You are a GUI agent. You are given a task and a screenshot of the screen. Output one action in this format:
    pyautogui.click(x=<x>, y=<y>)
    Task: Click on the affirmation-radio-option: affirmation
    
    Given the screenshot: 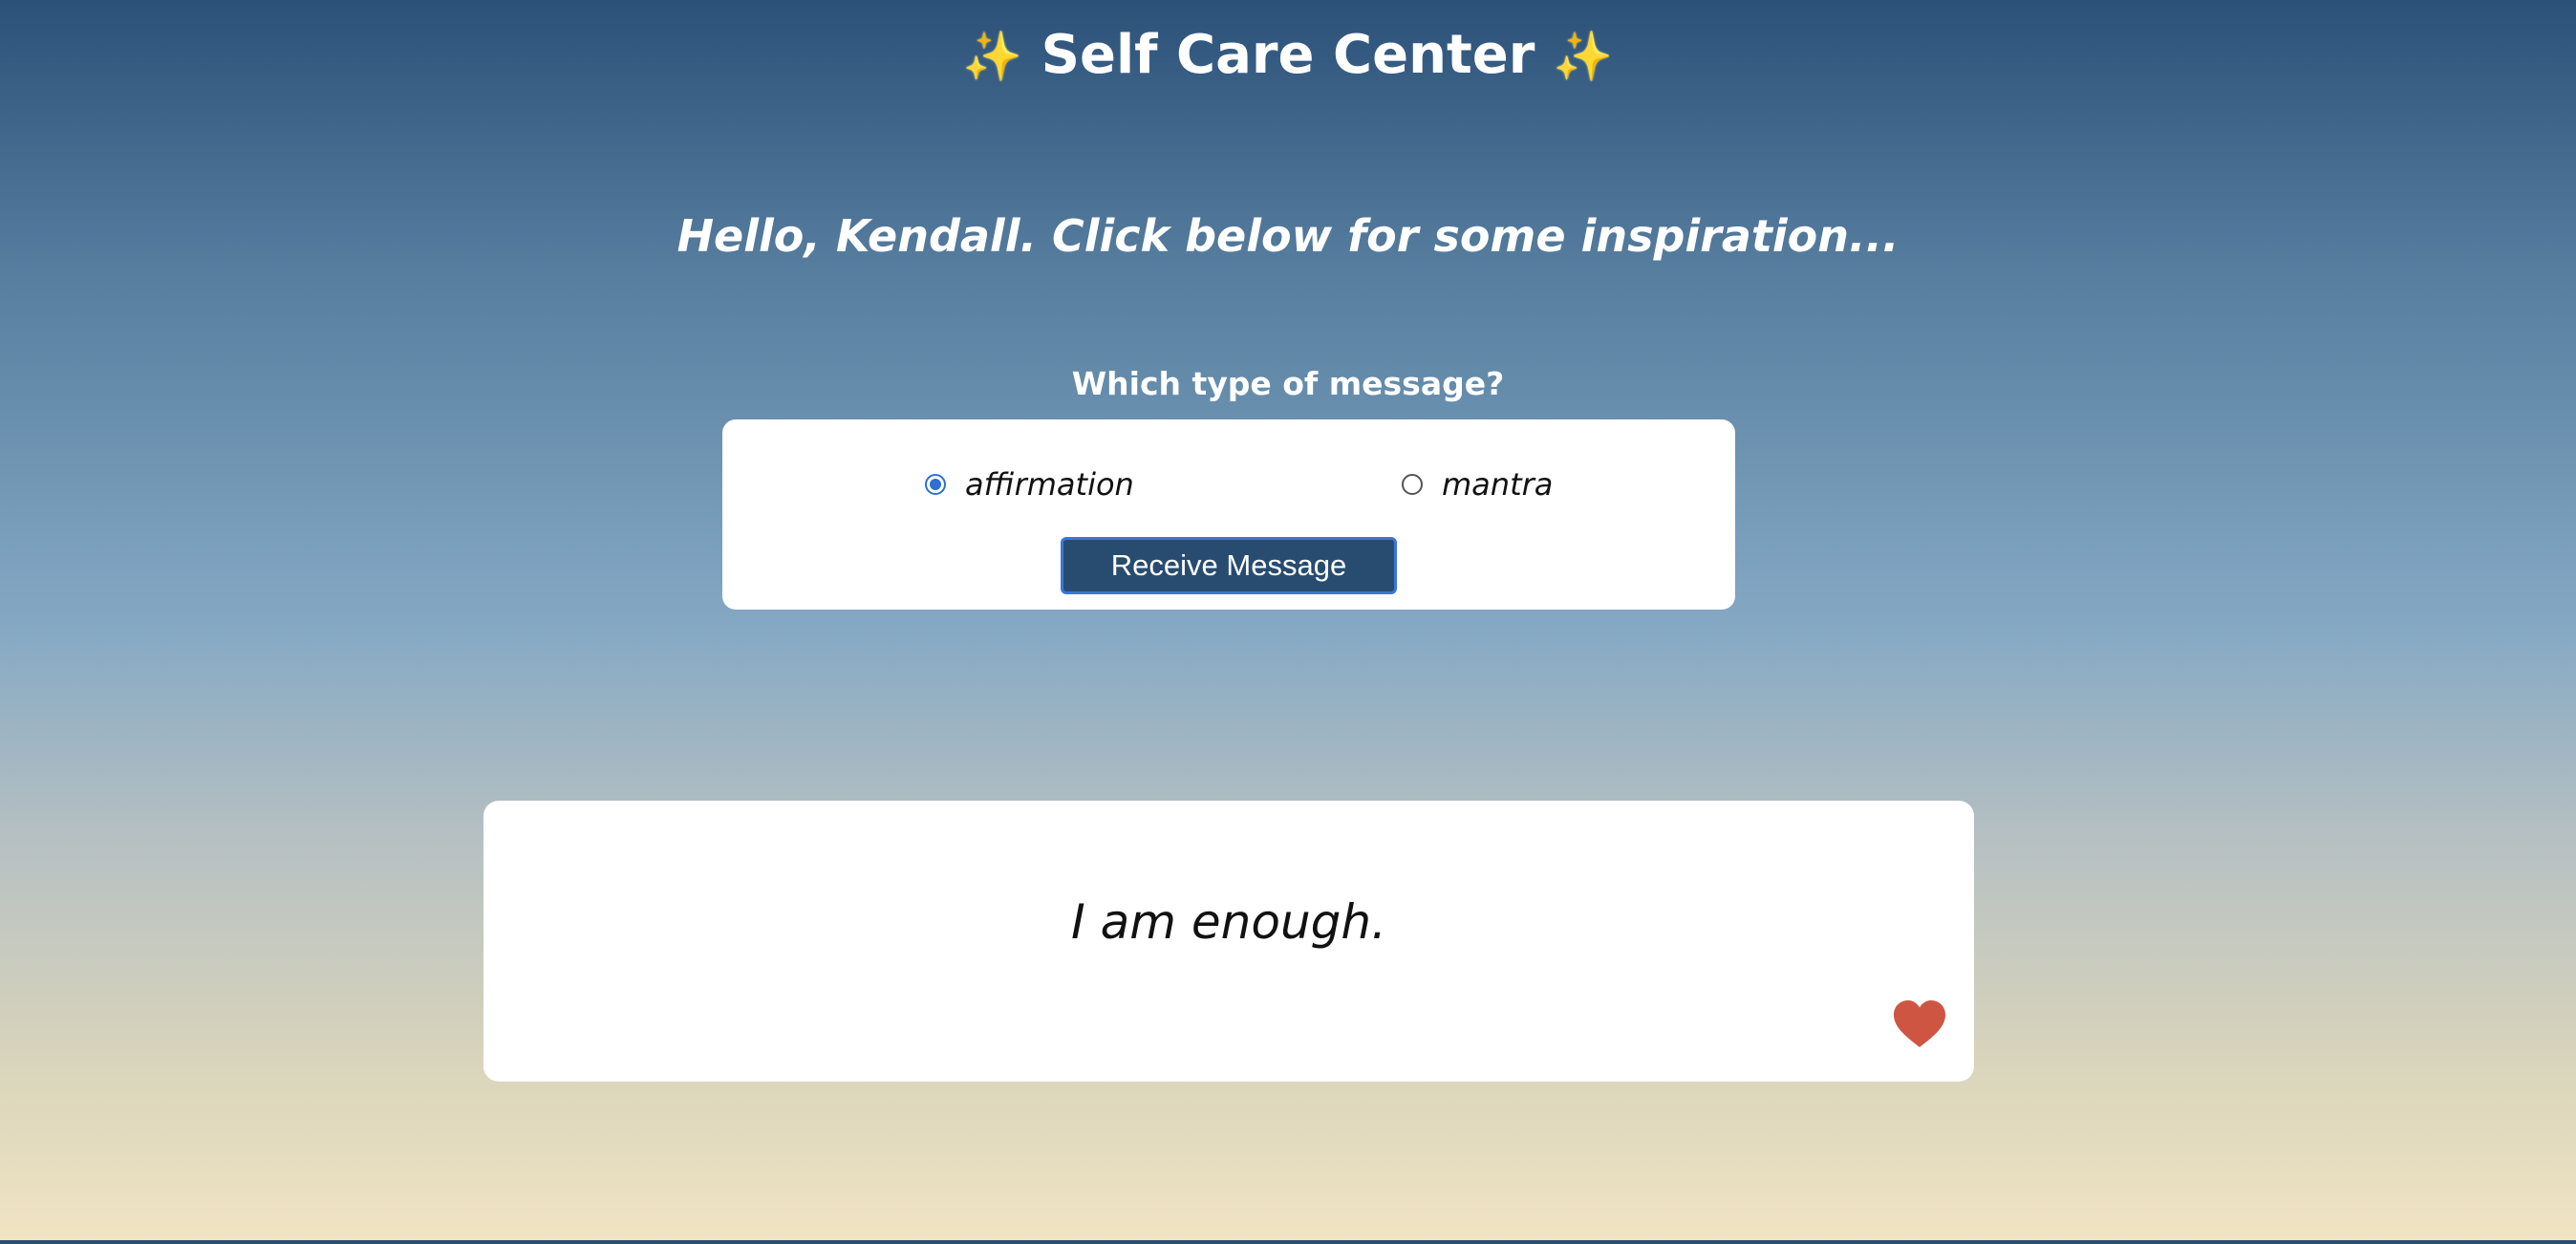 What is the action you would take?
    pyautogui.click(x=1029, y=485)
    